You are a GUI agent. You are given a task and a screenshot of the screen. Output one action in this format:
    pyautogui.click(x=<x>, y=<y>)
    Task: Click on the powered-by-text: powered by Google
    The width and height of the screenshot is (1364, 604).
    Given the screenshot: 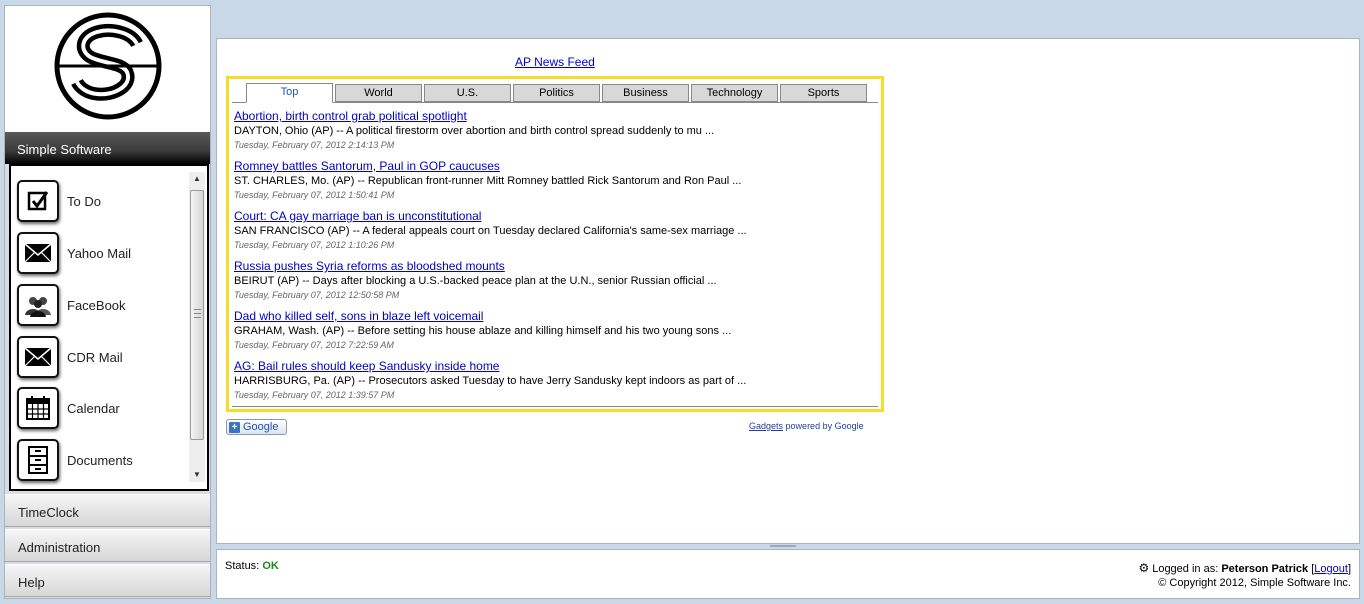 What is the action you would take?
    pyautogui.click(x=824, y=426)
    